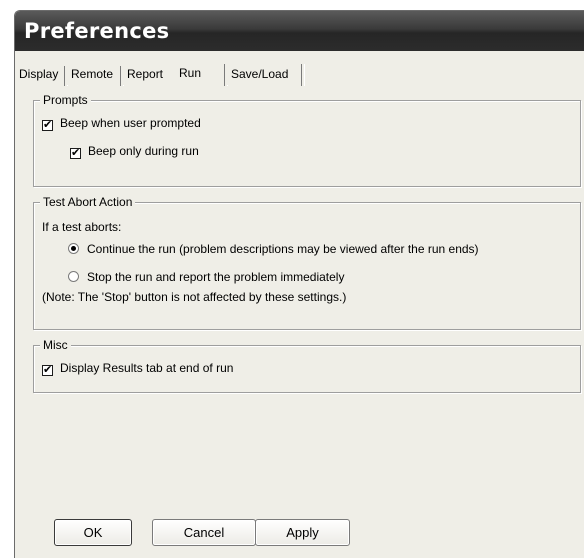 This screenshot has width=584, height=558. Describe the element at coordinates (55, 345) in the screenshot. I see `misc-legend: Misc` at that location.